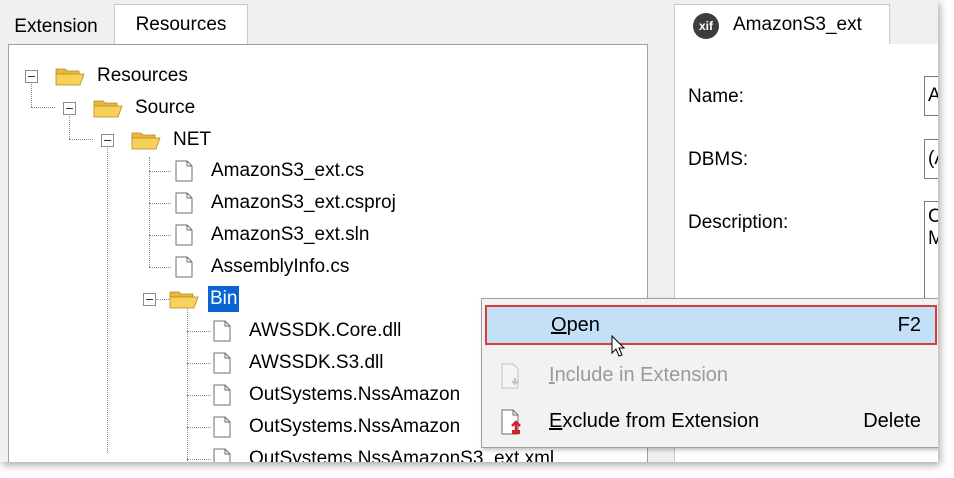 Image resolution: width=954 pixels, height=478 pixels. What do you see at coordinates (931, 252) in the screenshot?
I see `description-field: C M` at bounding box center [931, 252].